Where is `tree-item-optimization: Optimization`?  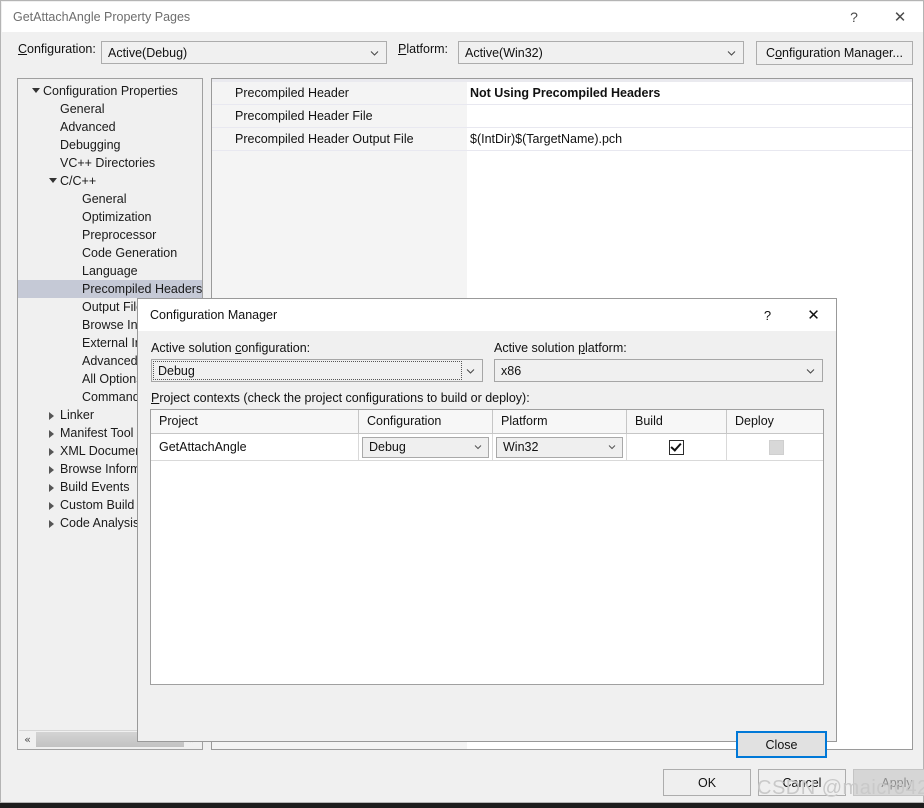 tree-item-optimization: Optimization is located at coordinates (110, 217).